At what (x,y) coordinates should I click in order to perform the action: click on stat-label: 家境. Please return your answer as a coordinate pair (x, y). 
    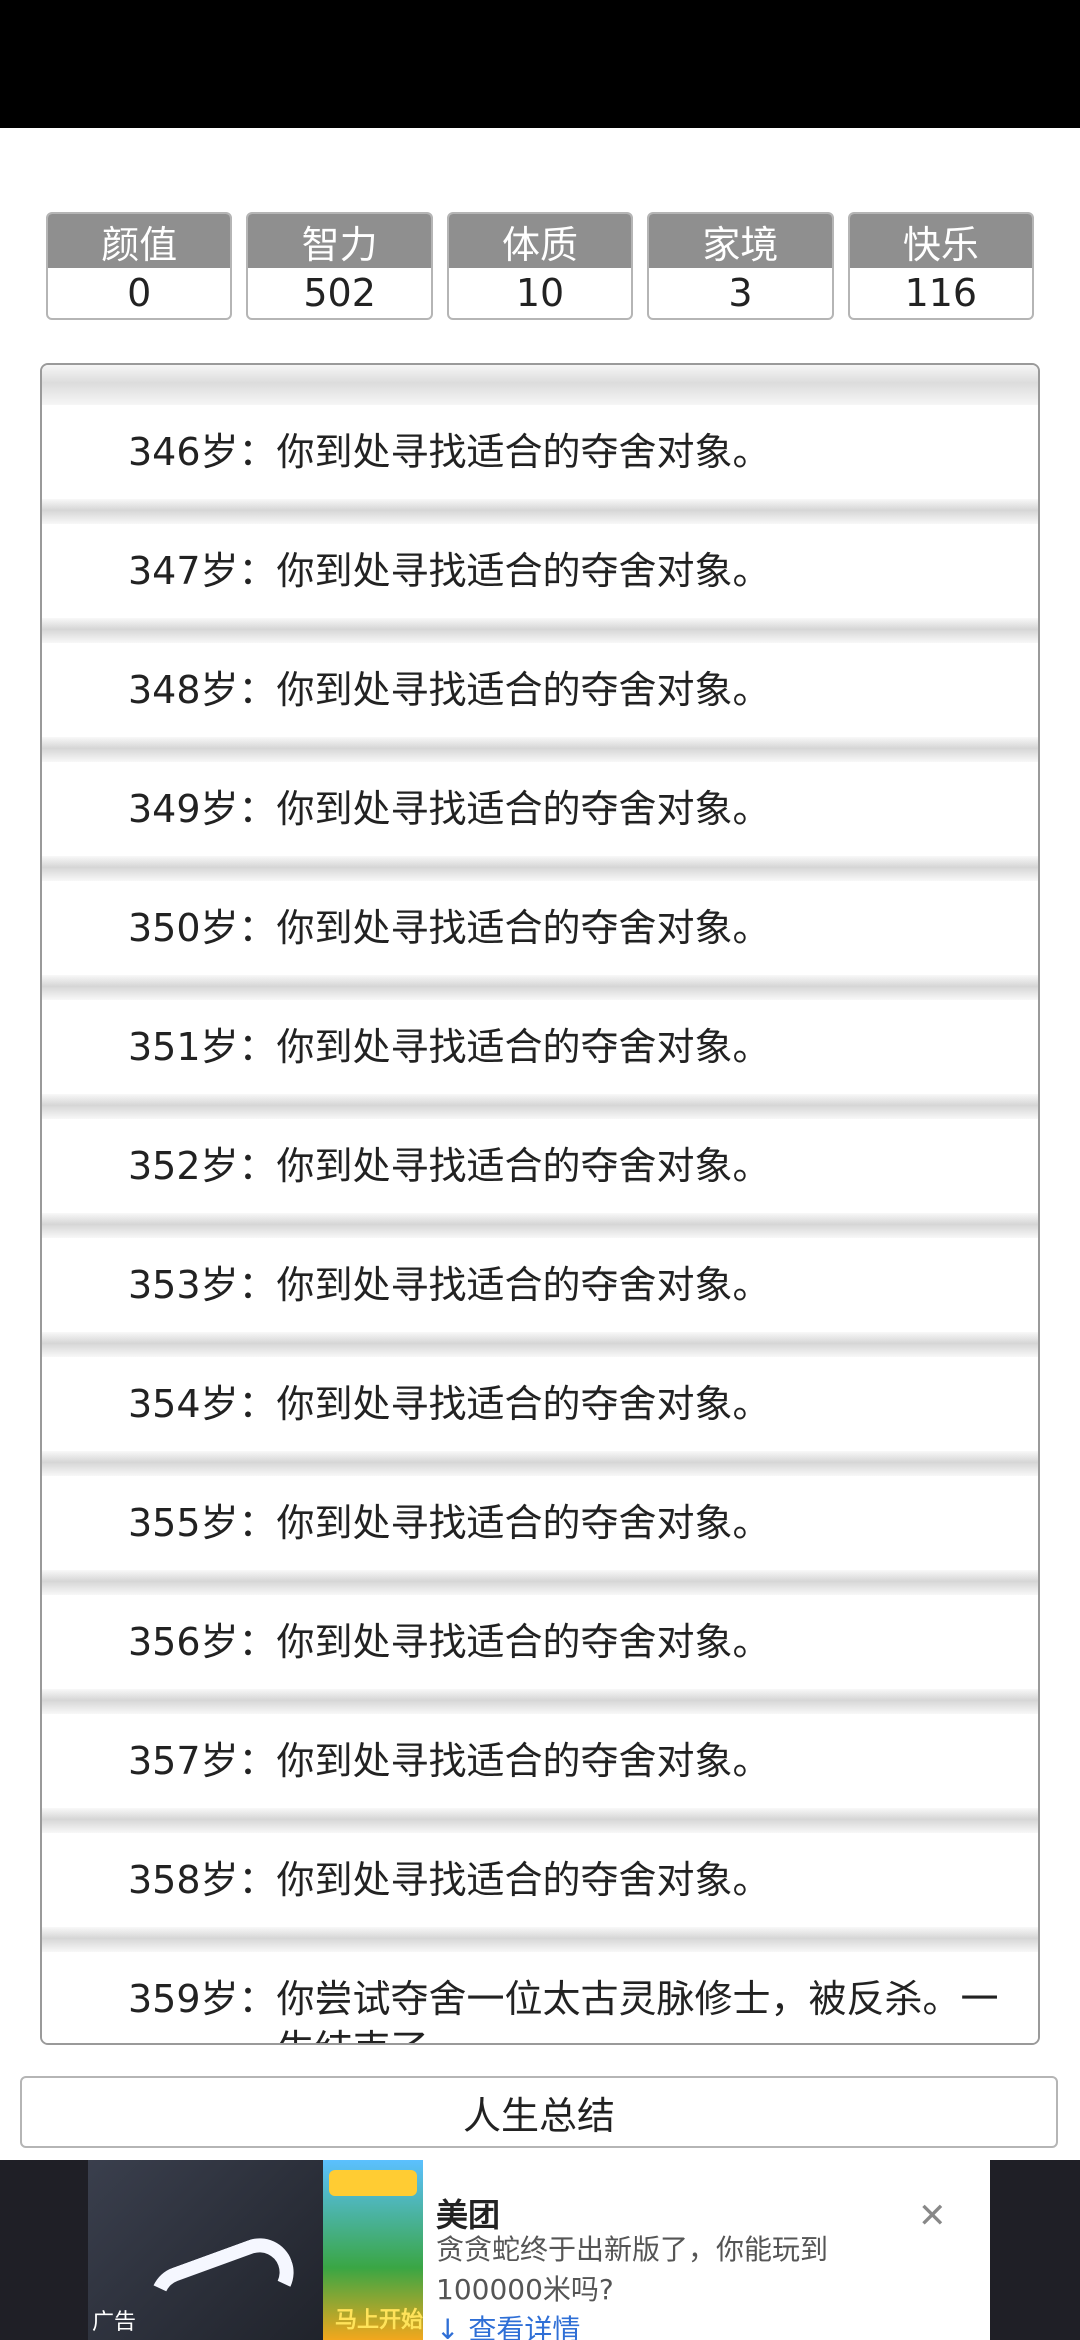
    Looking at the image, I should click on (740, 241).